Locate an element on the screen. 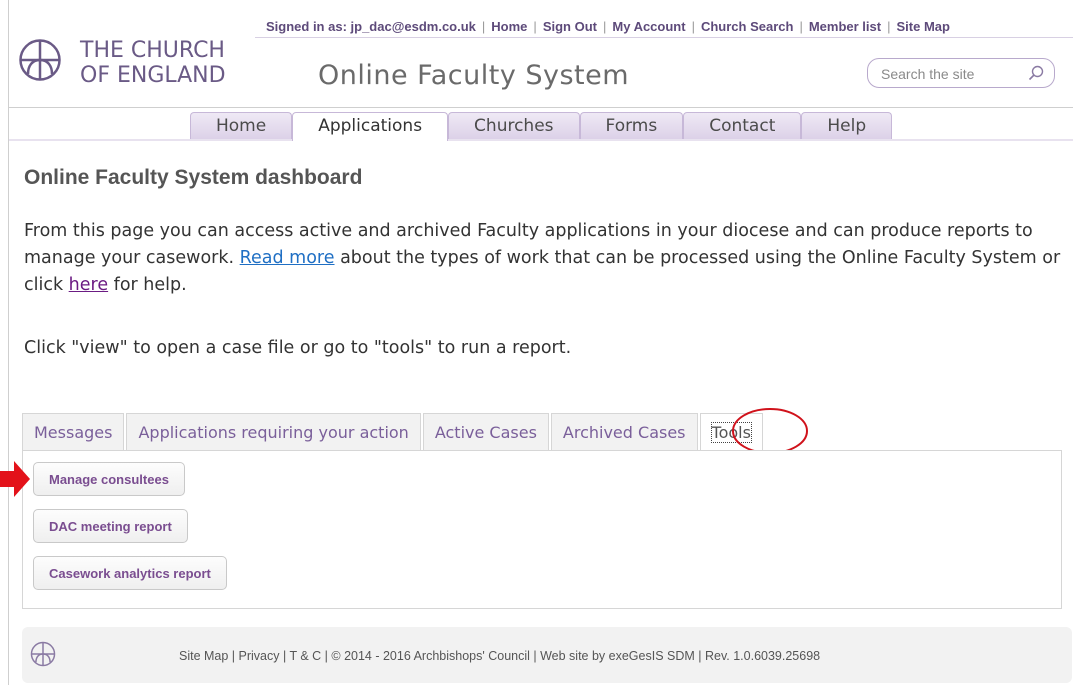  tab-tools-label: Tools is located at coordinates (731, 432).